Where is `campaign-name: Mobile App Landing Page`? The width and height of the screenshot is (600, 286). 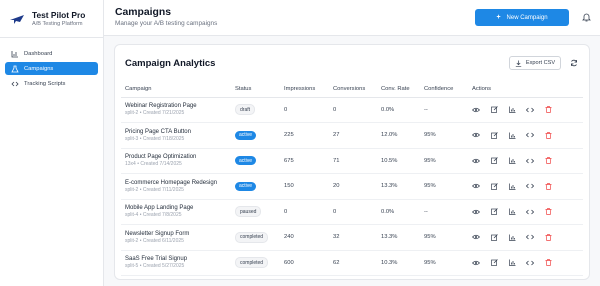 campaign-name: Mobile App Landing Page is located at coordinates (178, 208).